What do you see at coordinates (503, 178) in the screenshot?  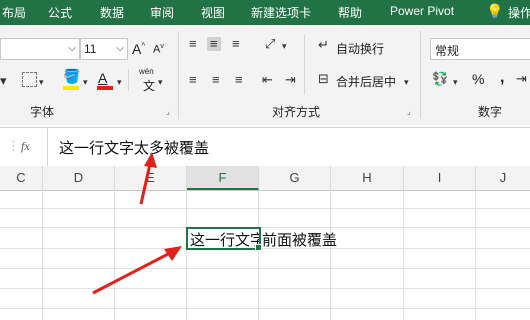 I see `column-header: J` at bounding box center [503, 178].